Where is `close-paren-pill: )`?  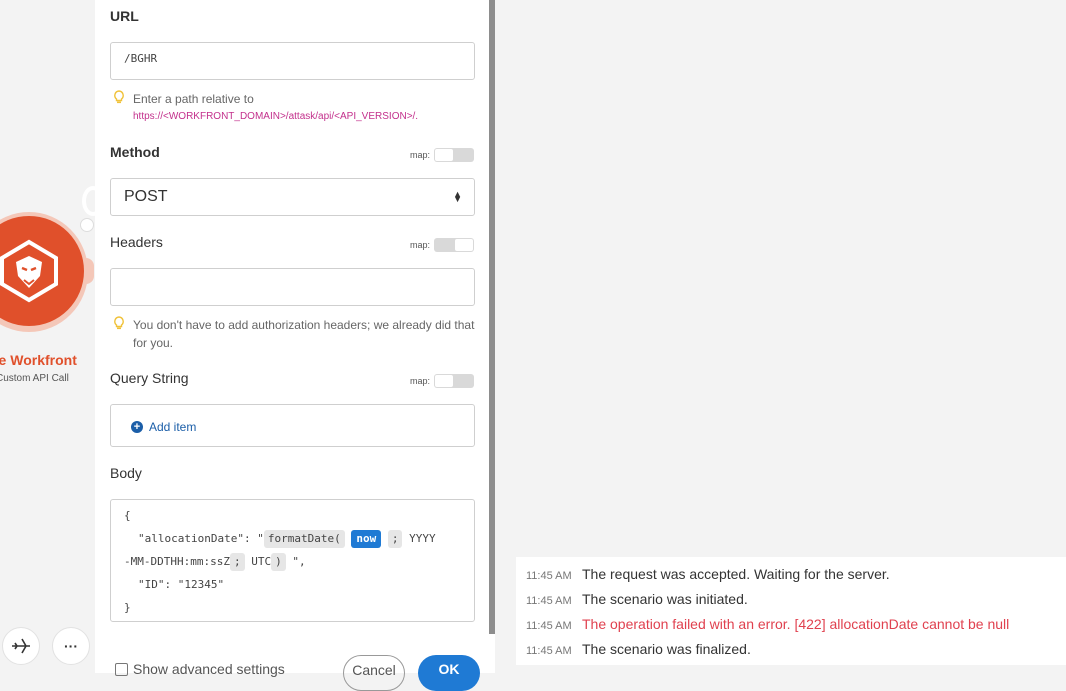 close-paren-pill: ) is located at coordinates (278, 562).